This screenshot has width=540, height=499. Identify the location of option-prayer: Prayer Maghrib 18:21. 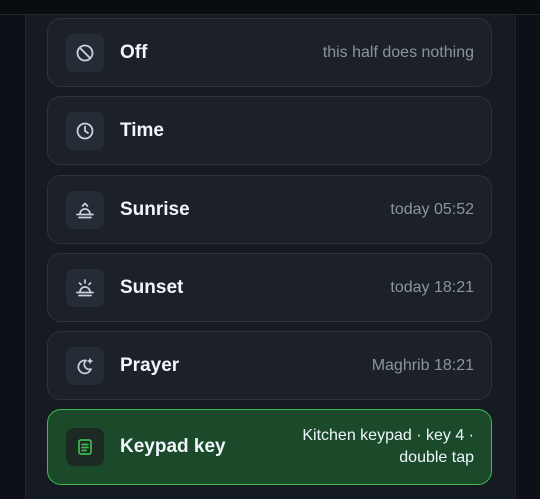
(269, 365).